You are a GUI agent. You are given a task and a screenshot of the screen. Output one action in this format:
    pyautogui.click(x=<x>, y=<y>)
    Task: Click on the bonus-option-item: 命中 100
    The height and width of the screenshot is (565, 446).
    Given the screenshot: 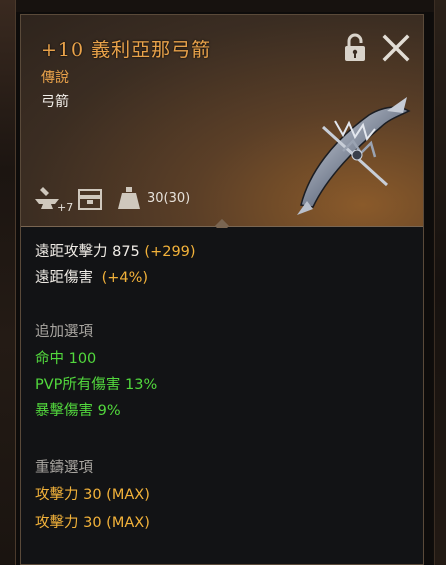 What is the action you would take?
    pyautogui.click(x=66, y=359)
    